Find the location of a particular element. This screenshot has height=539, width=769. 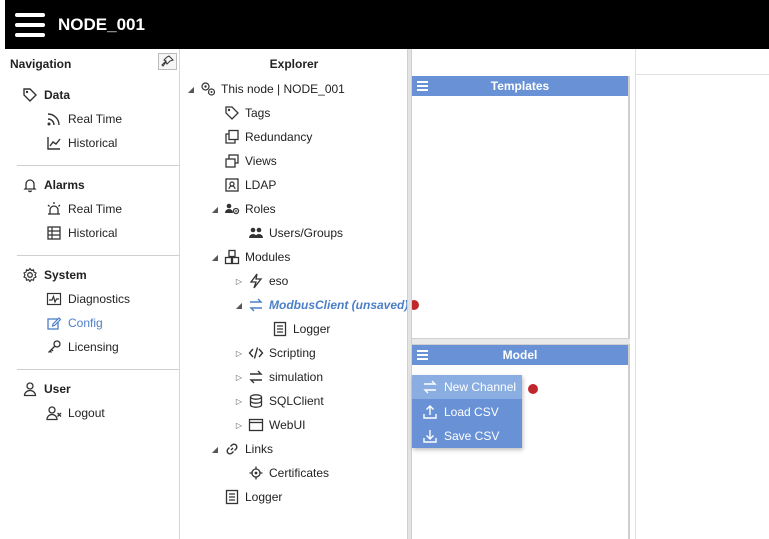

tree-item-links: ◢ Links is located at coordinates (242, 449).